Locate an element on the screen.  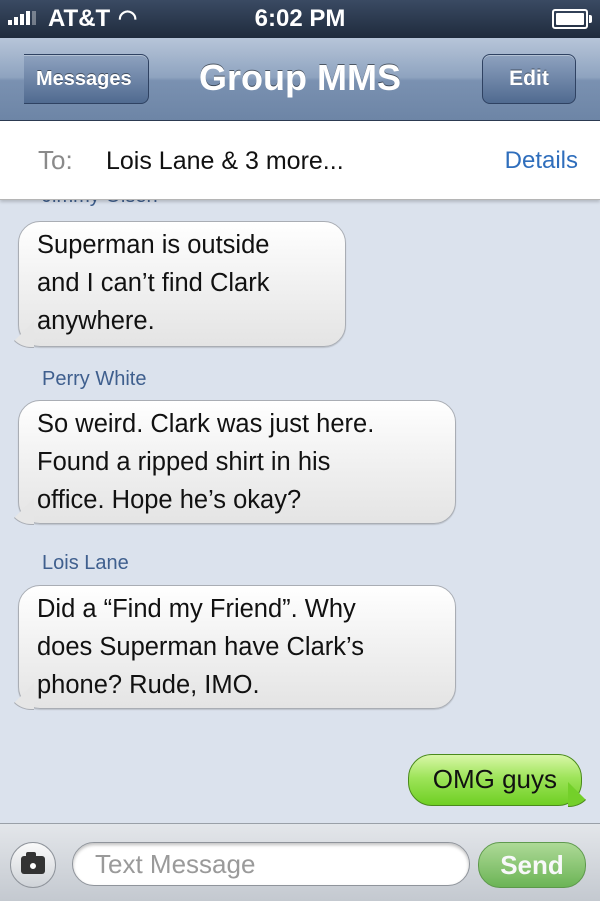
sender-name: Jimmy Olsen is located at coordinates (100, 203).